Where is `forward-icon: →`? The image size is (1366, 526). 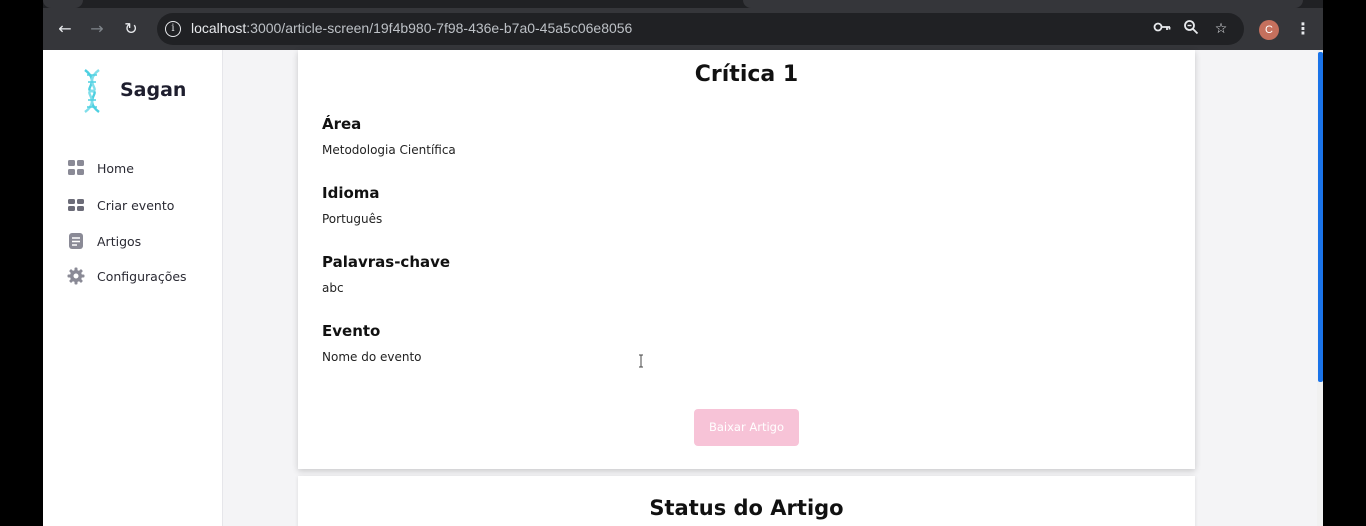
forward-icon: → is located at coordinates (97, 29).